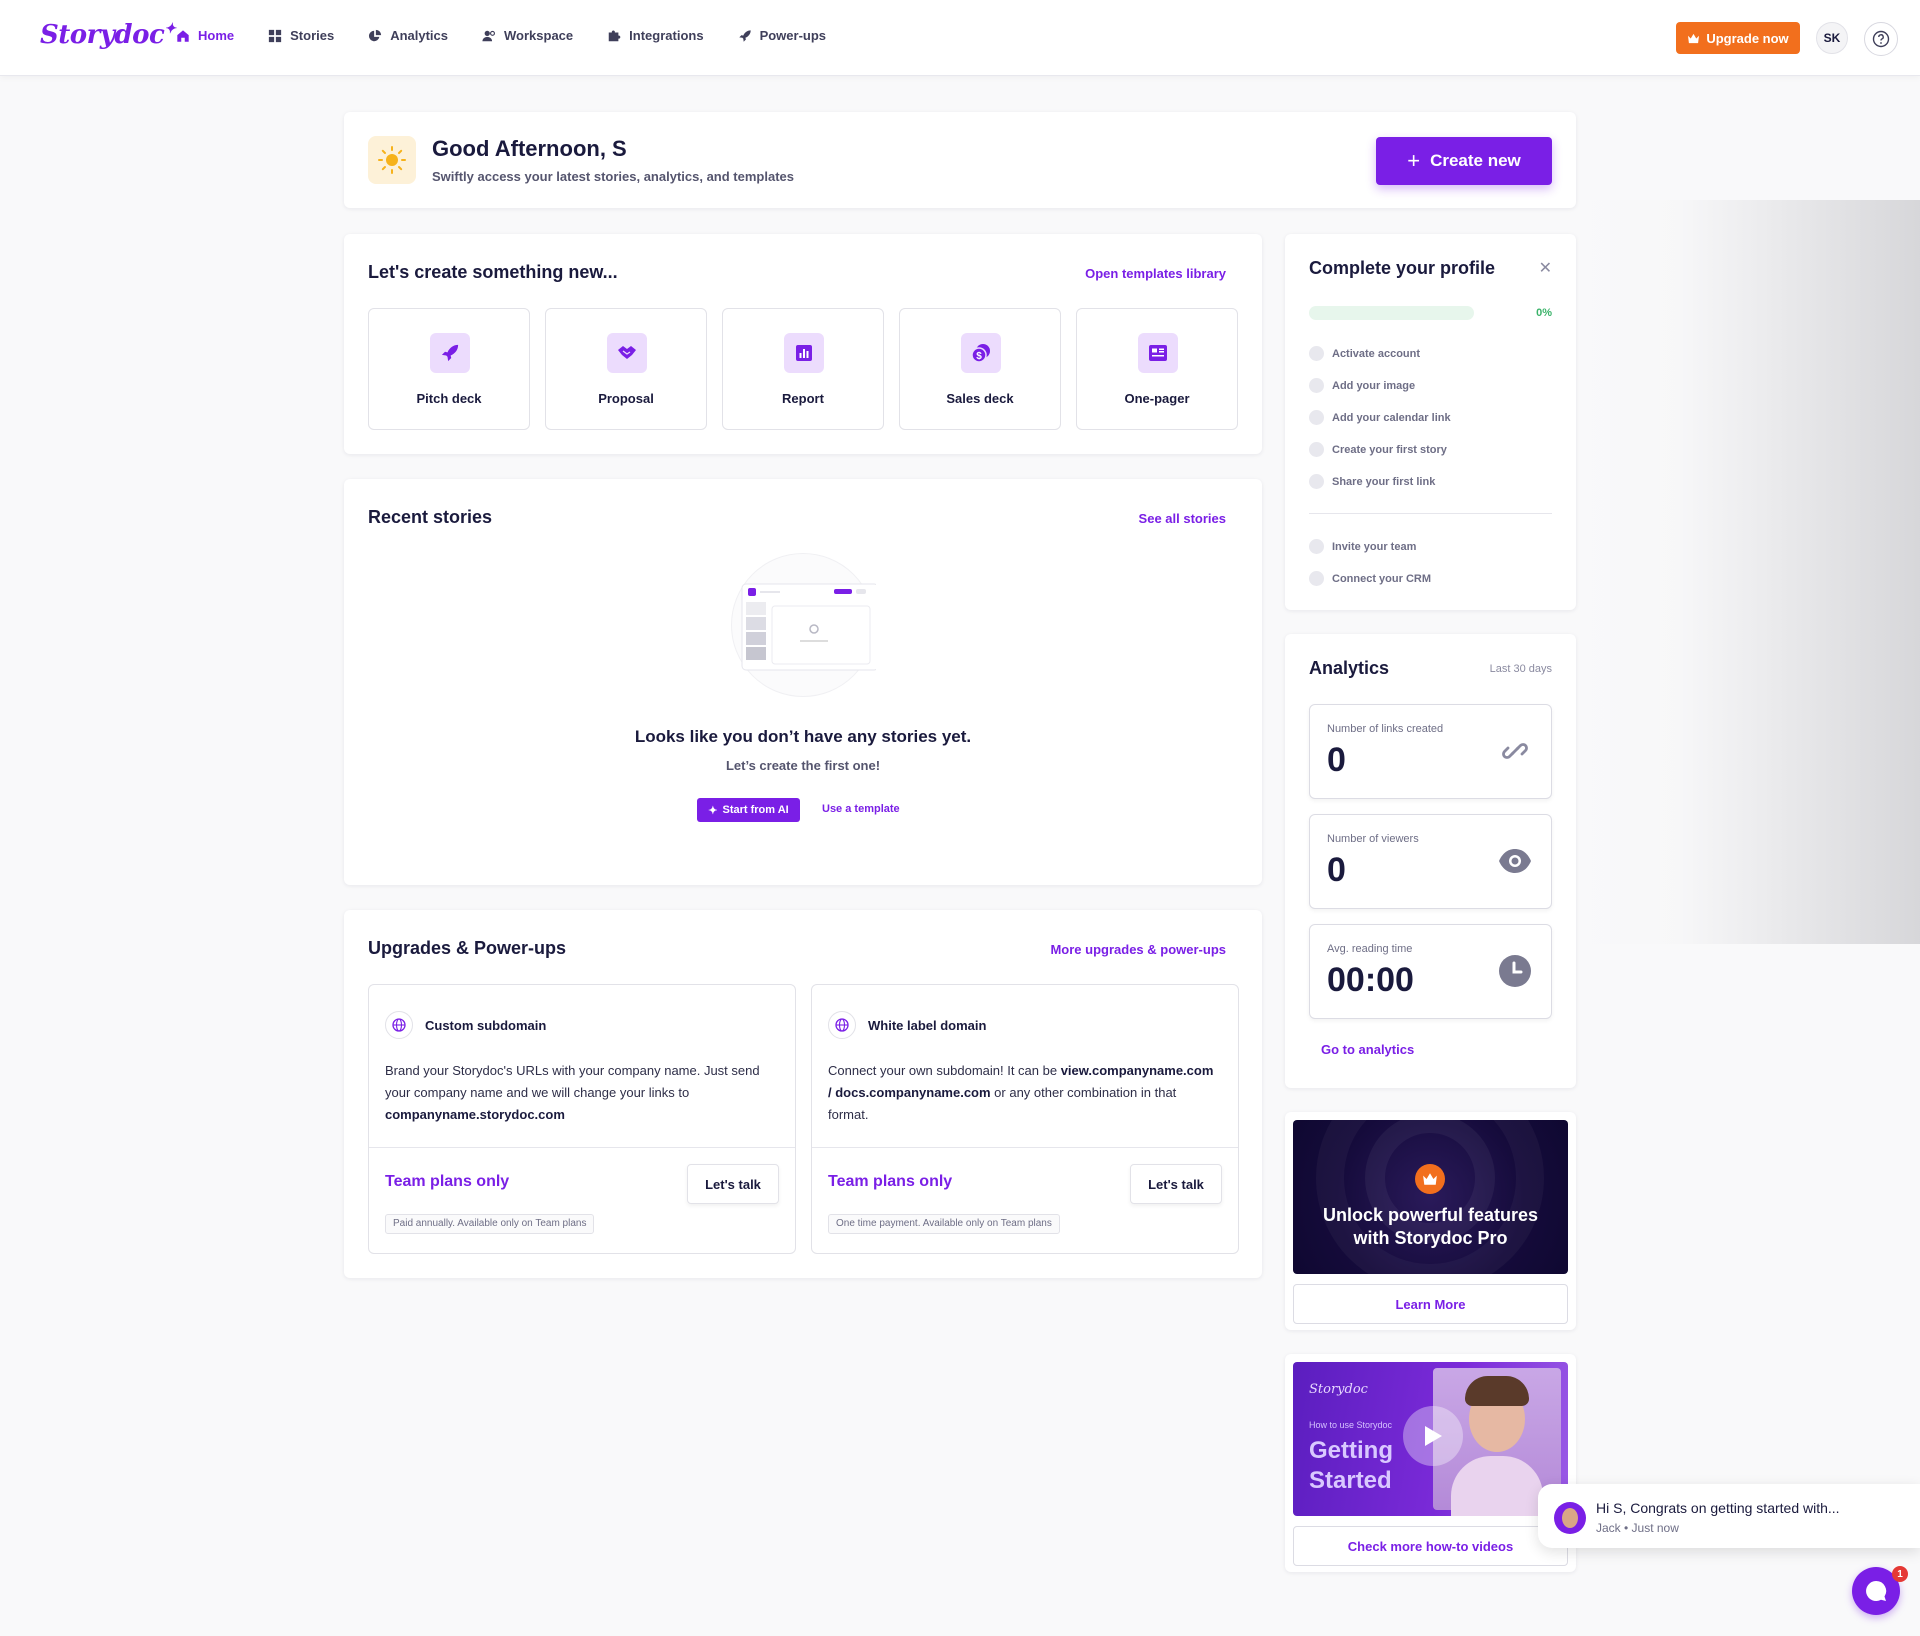 Image resolution: width=1920 pixels, height=1636 pixels. What do you see at coordinates (1378, 449) in the screenshot?
I see `profile-task: Create your first story` at bounding box center [1378, 449].